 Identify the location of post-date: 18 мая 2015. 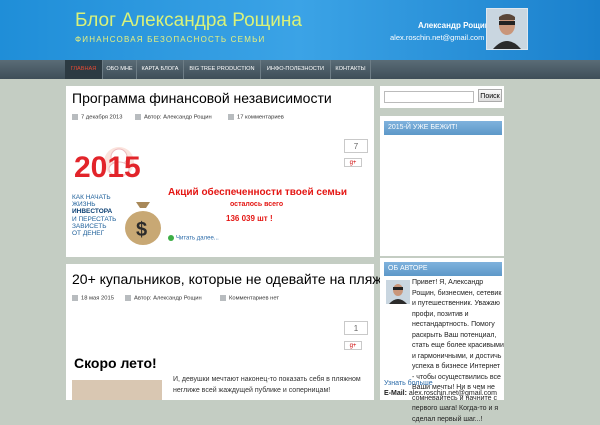
(93, 298).